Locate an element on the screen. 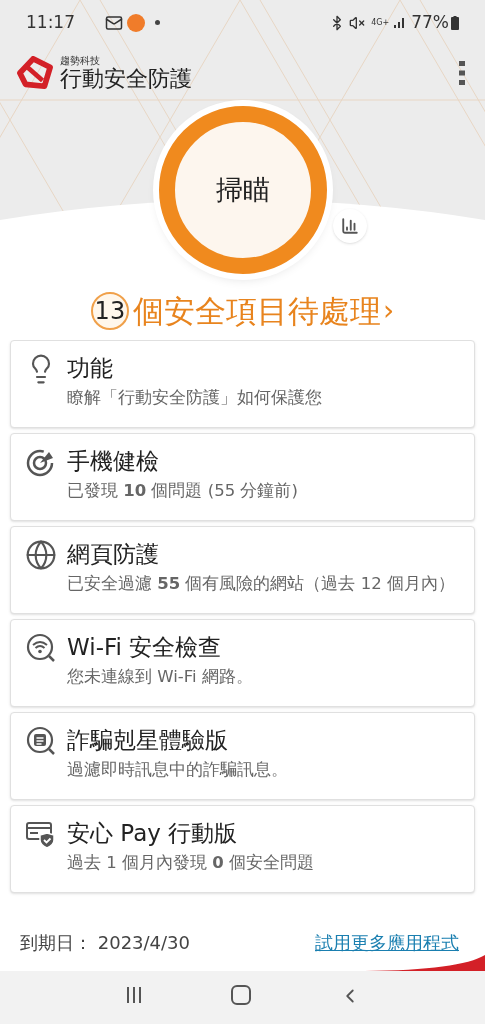 The width and height of the screenshot is (485, 1024). status-time: 11:17 is located at coordinates (50, 22).